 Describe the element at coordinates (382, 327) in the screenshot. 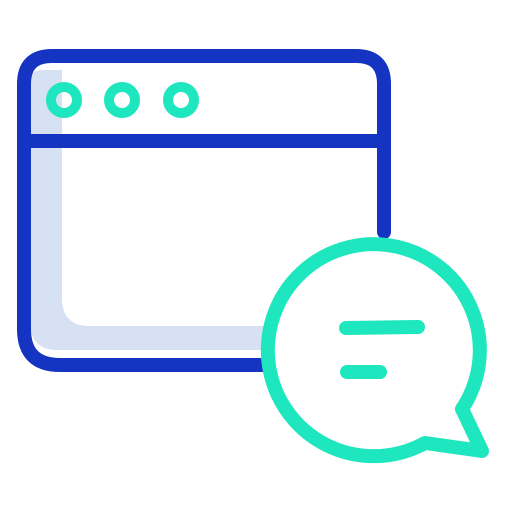

I see `message-line-icon` at that location.